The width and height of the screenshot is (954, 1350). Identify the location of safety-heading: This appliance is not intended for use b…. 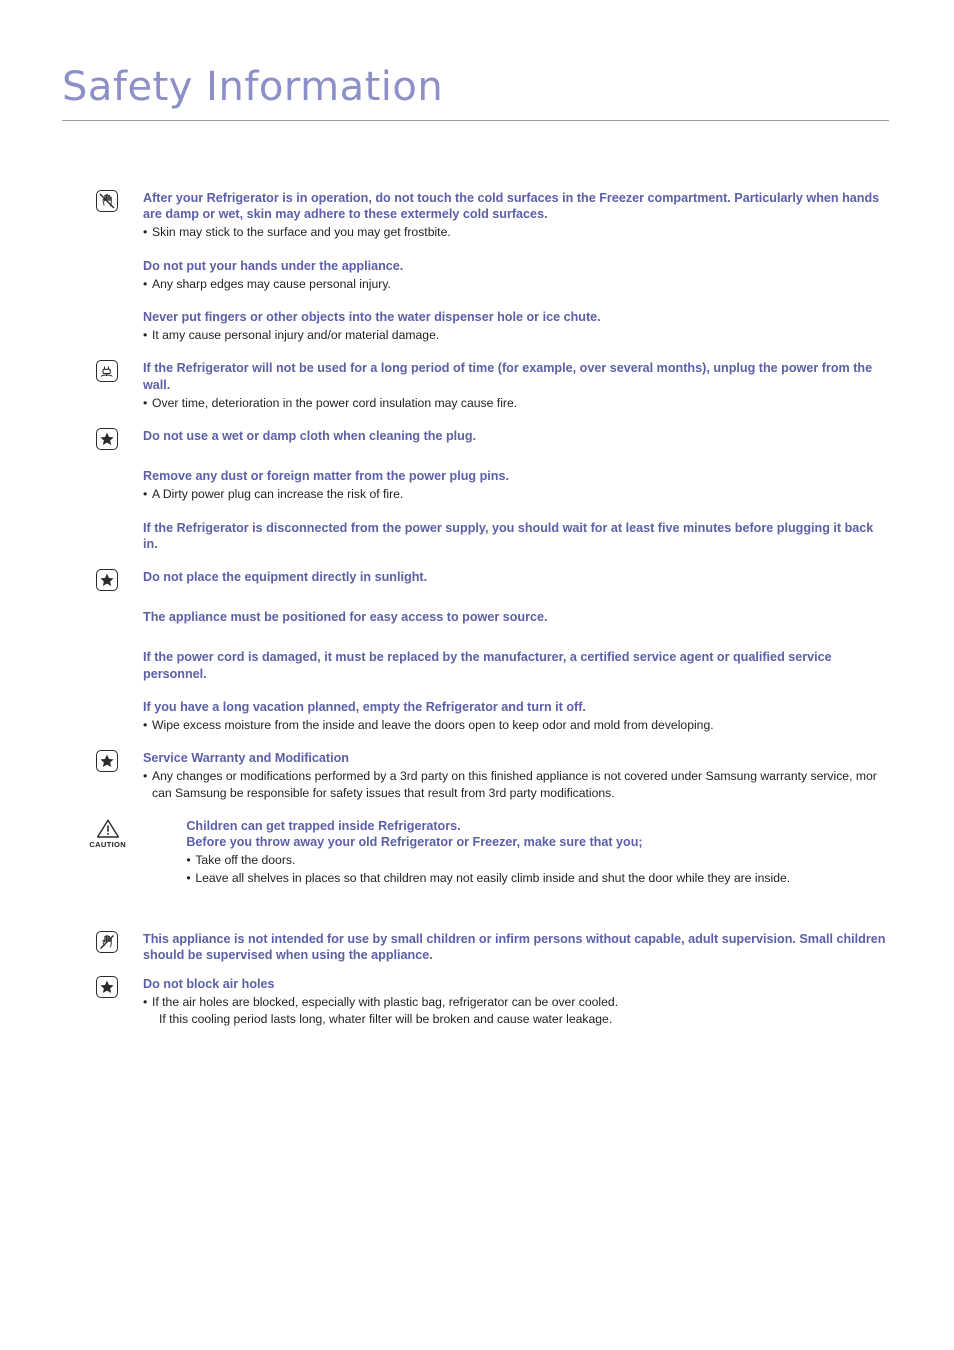
(514, 946).